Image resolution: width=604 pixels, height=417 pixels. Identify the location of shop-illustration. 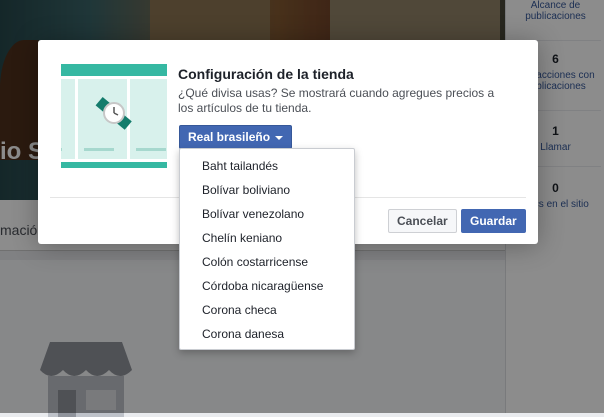
(114, 116).